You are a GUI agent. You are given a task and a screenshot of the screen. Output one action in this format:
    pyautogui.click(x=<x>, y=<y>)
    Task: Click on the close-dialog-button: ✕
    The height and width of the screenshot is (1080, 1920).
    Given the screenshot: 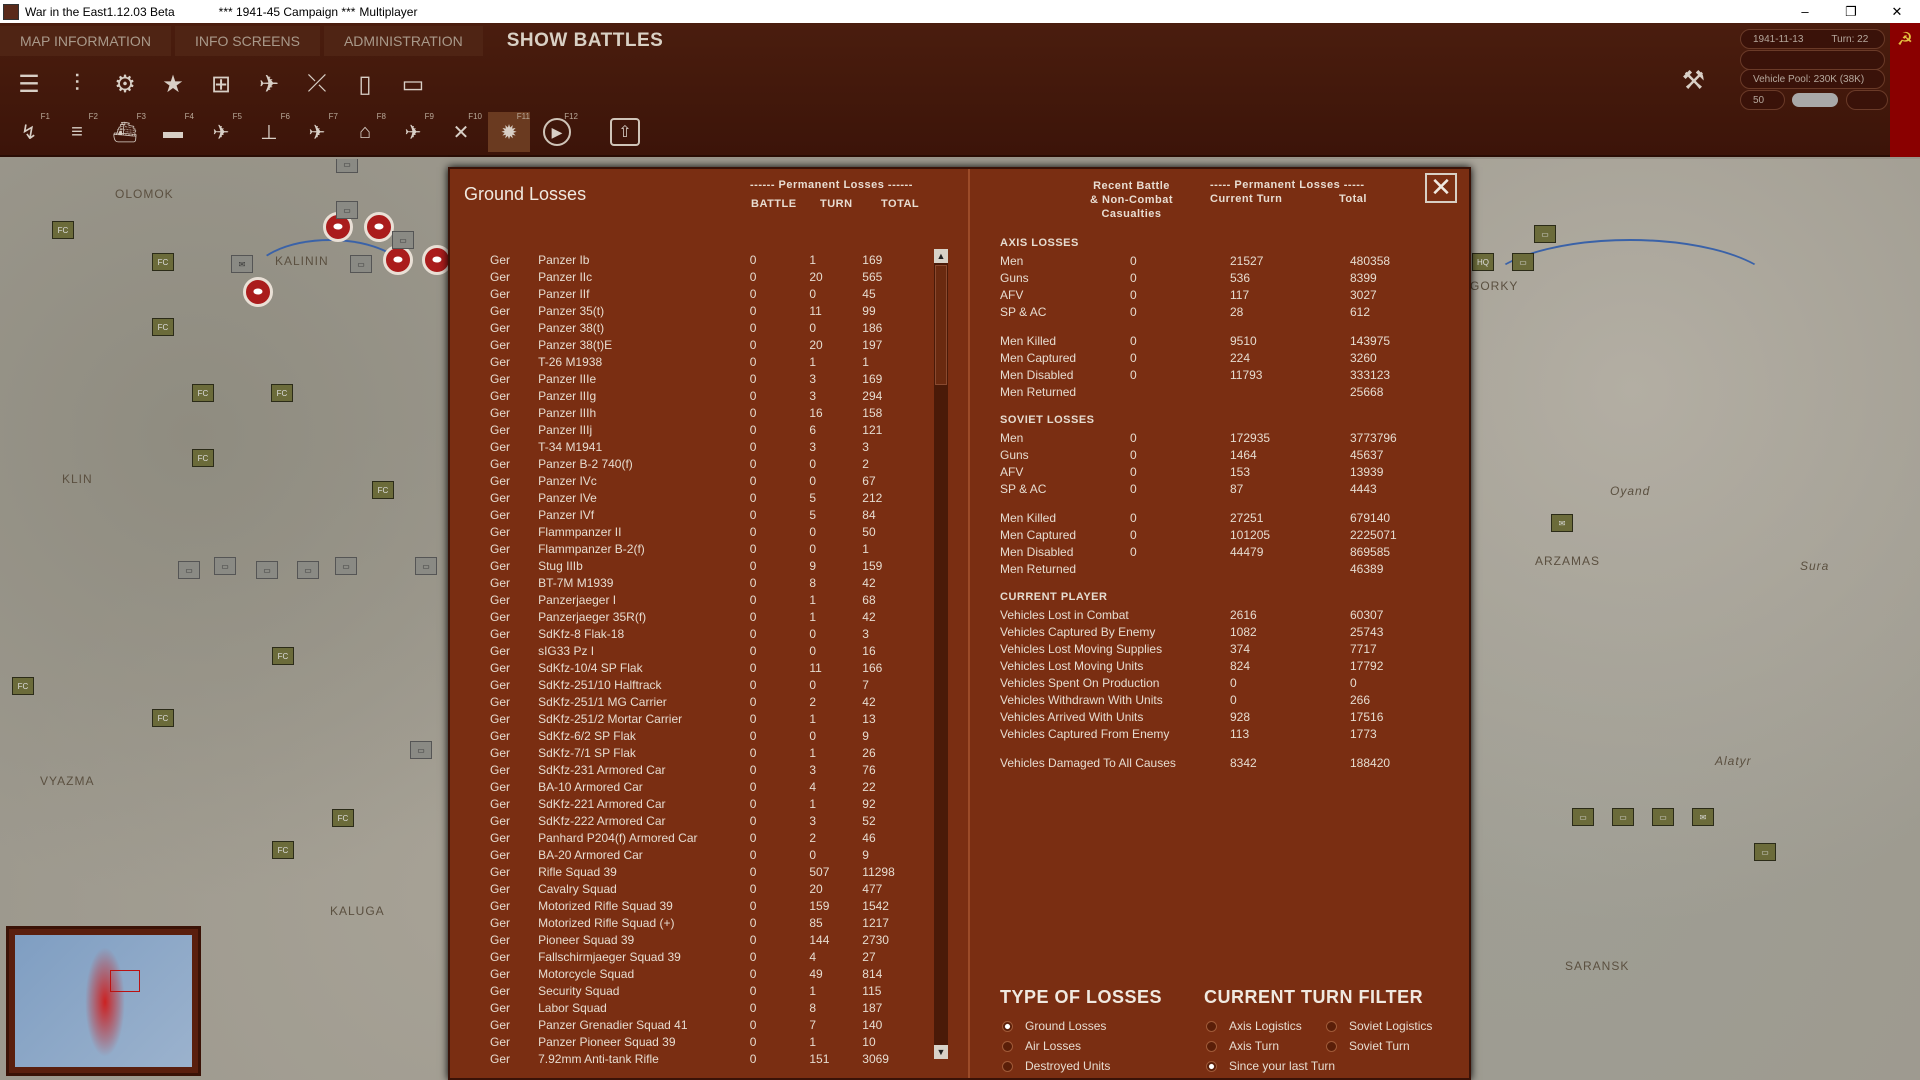 What is the action you would take?
    pyautogui.click(x=1441, y=188)
    